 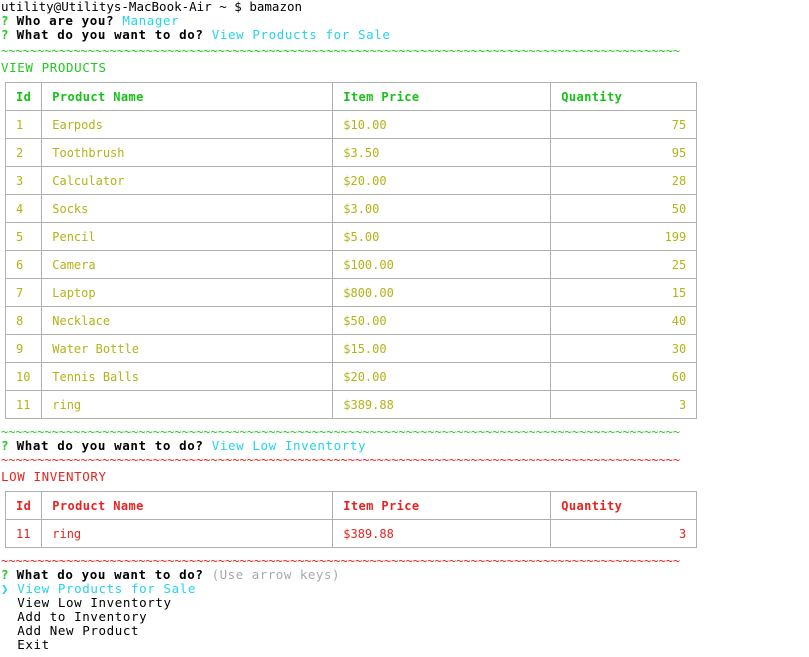 What do you see at coordinates (82, 616) in the screenshot?
I see `menu-item-label: Add to Inventory` at bounding box center [82, 616].